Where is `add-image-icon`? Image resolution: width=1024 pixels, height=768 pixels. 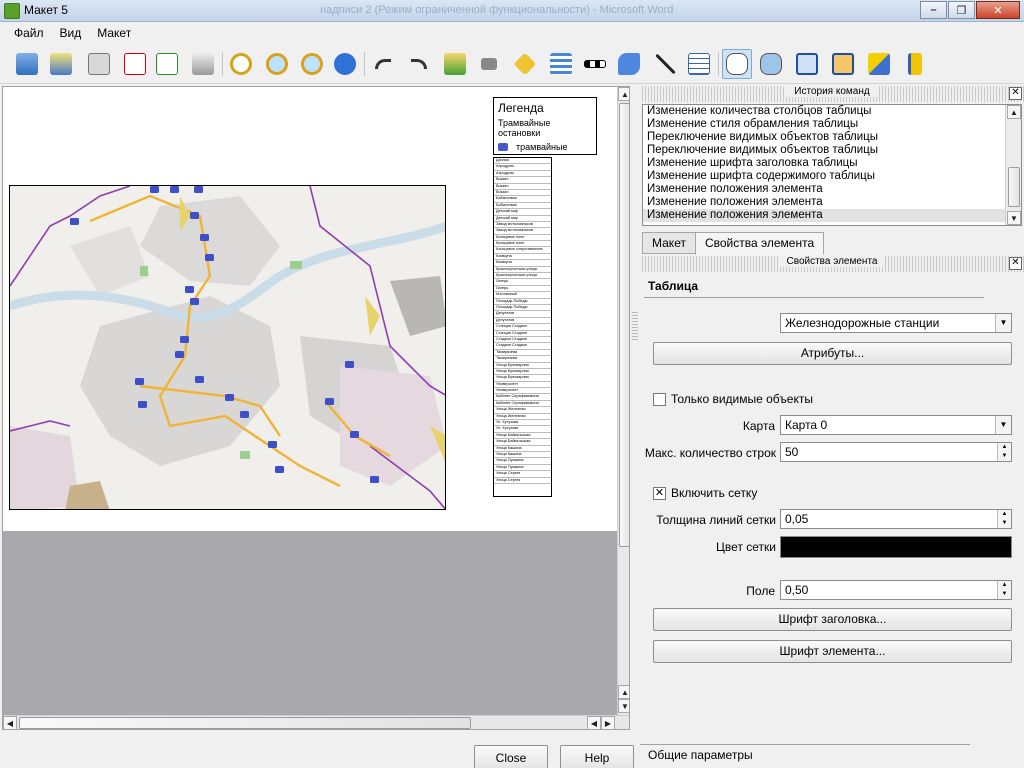 add-image-icon is located at coordinates (489, 64).